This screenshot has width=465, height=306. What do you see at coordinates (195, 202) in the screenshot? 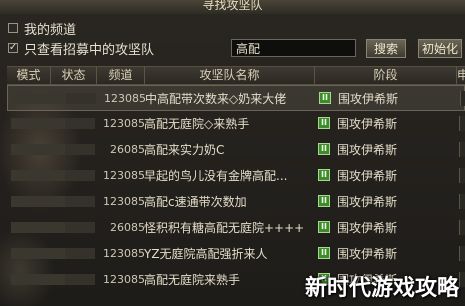
I see `team-name-cell: 高配c速通带次数加` at bounding box center [195, 202].